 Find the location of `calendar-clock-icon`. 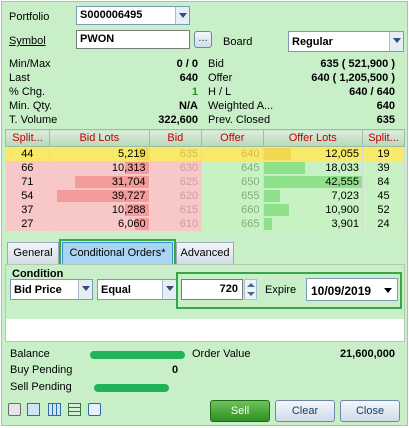

calendar-clock-icon is located at coordinates (94, 409).